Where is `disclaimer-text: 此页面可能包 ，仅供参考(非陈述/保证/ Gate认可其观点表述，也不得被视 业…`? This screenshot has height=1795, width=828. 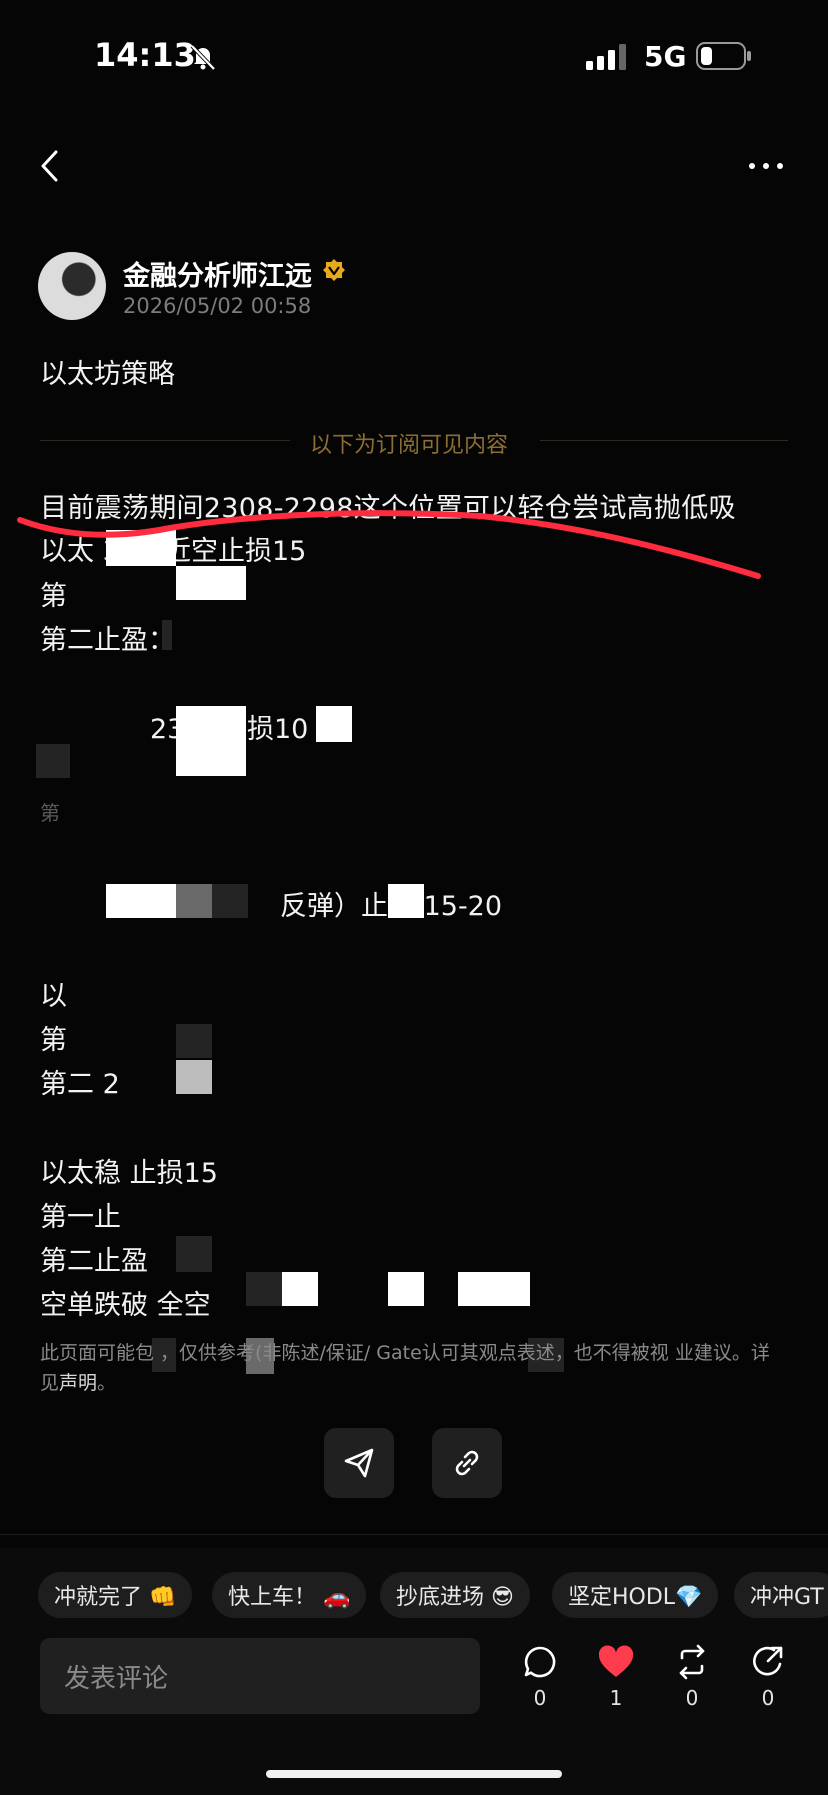 disclaimer-text: 此页面可能包 ，仅供参考(非陈述/保证/ Gate认可其观点表述，也不得被视 业… is located at coordinates (405, 1368).